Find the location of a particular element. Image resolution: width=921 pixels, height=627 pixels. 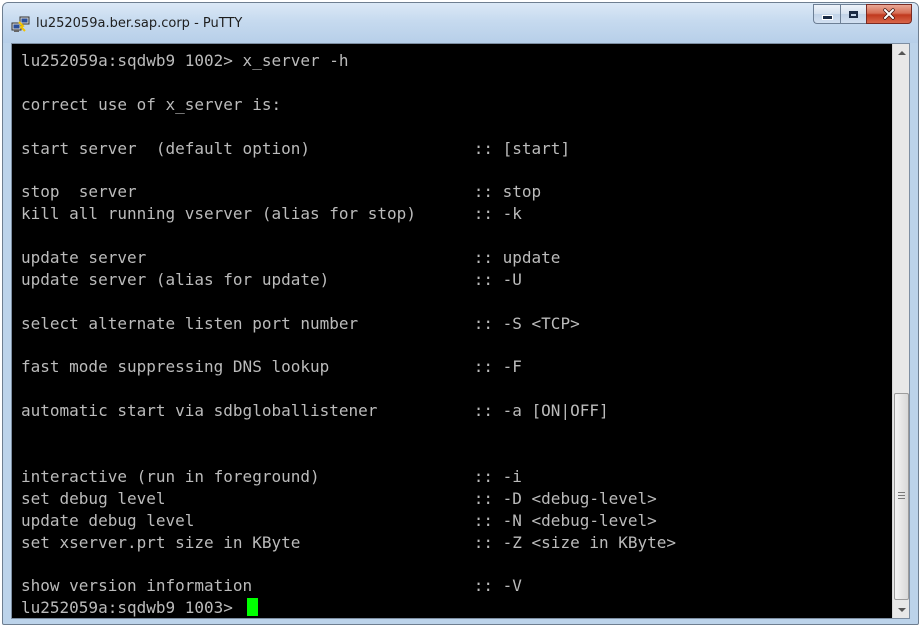

maximize-button is located at coordinates (853, 14).